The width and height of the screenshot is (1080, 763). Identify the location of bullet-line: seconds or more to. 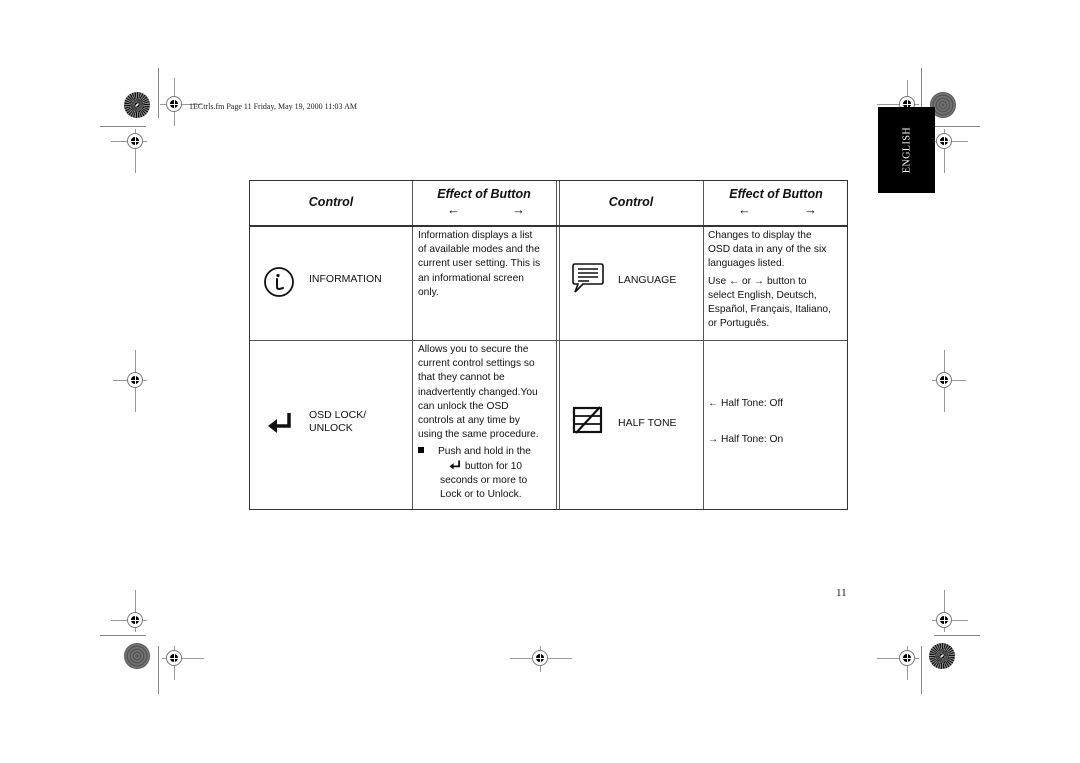
(484, 480).